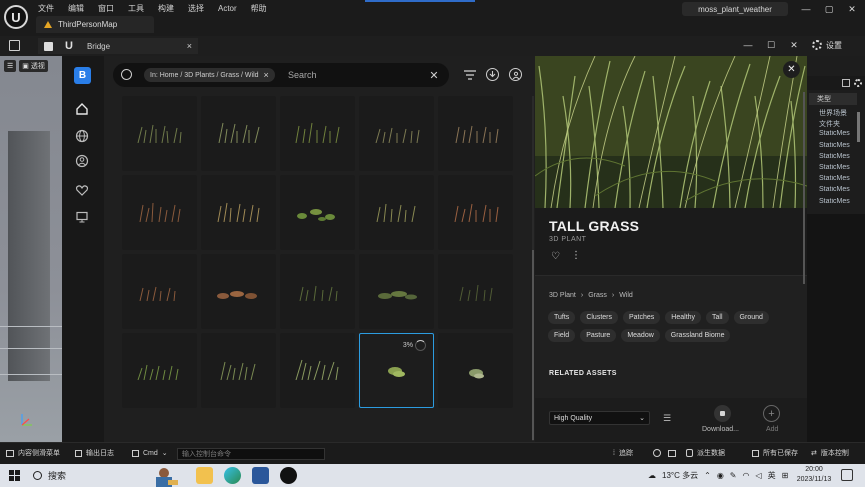 Image resolution: width=865 pixels, height=487 pixels. Describe the element at coordinates (470, 75) in the screenshot. I see `filter-icon` at that location.